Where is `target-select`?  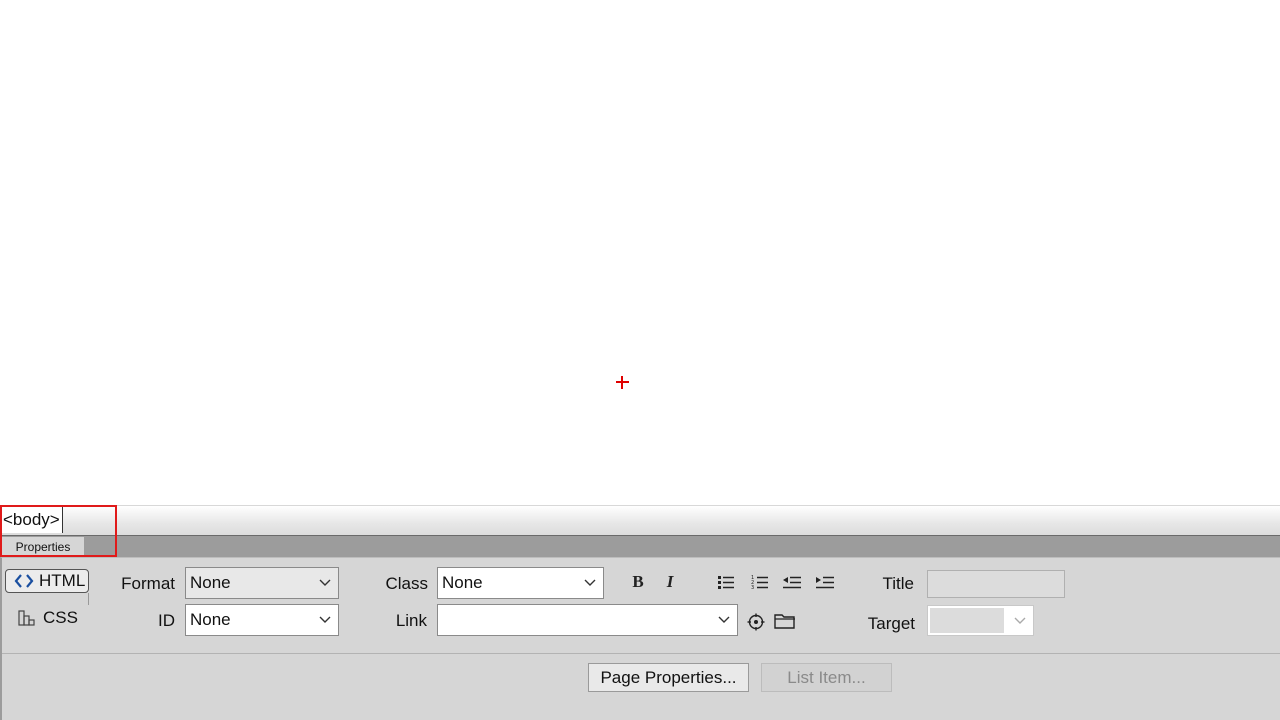
target-select is located at coordinates (980, 620).